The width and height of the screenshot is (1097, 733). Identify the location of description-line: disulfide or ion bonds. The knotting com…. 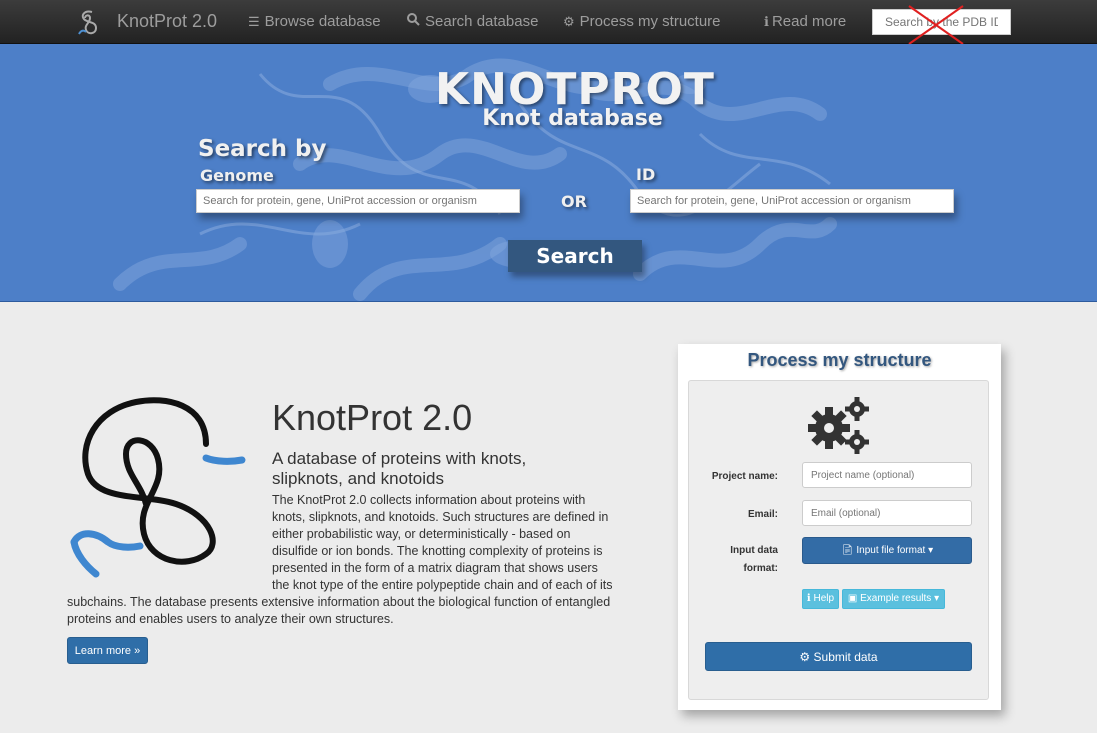
(437, 551).